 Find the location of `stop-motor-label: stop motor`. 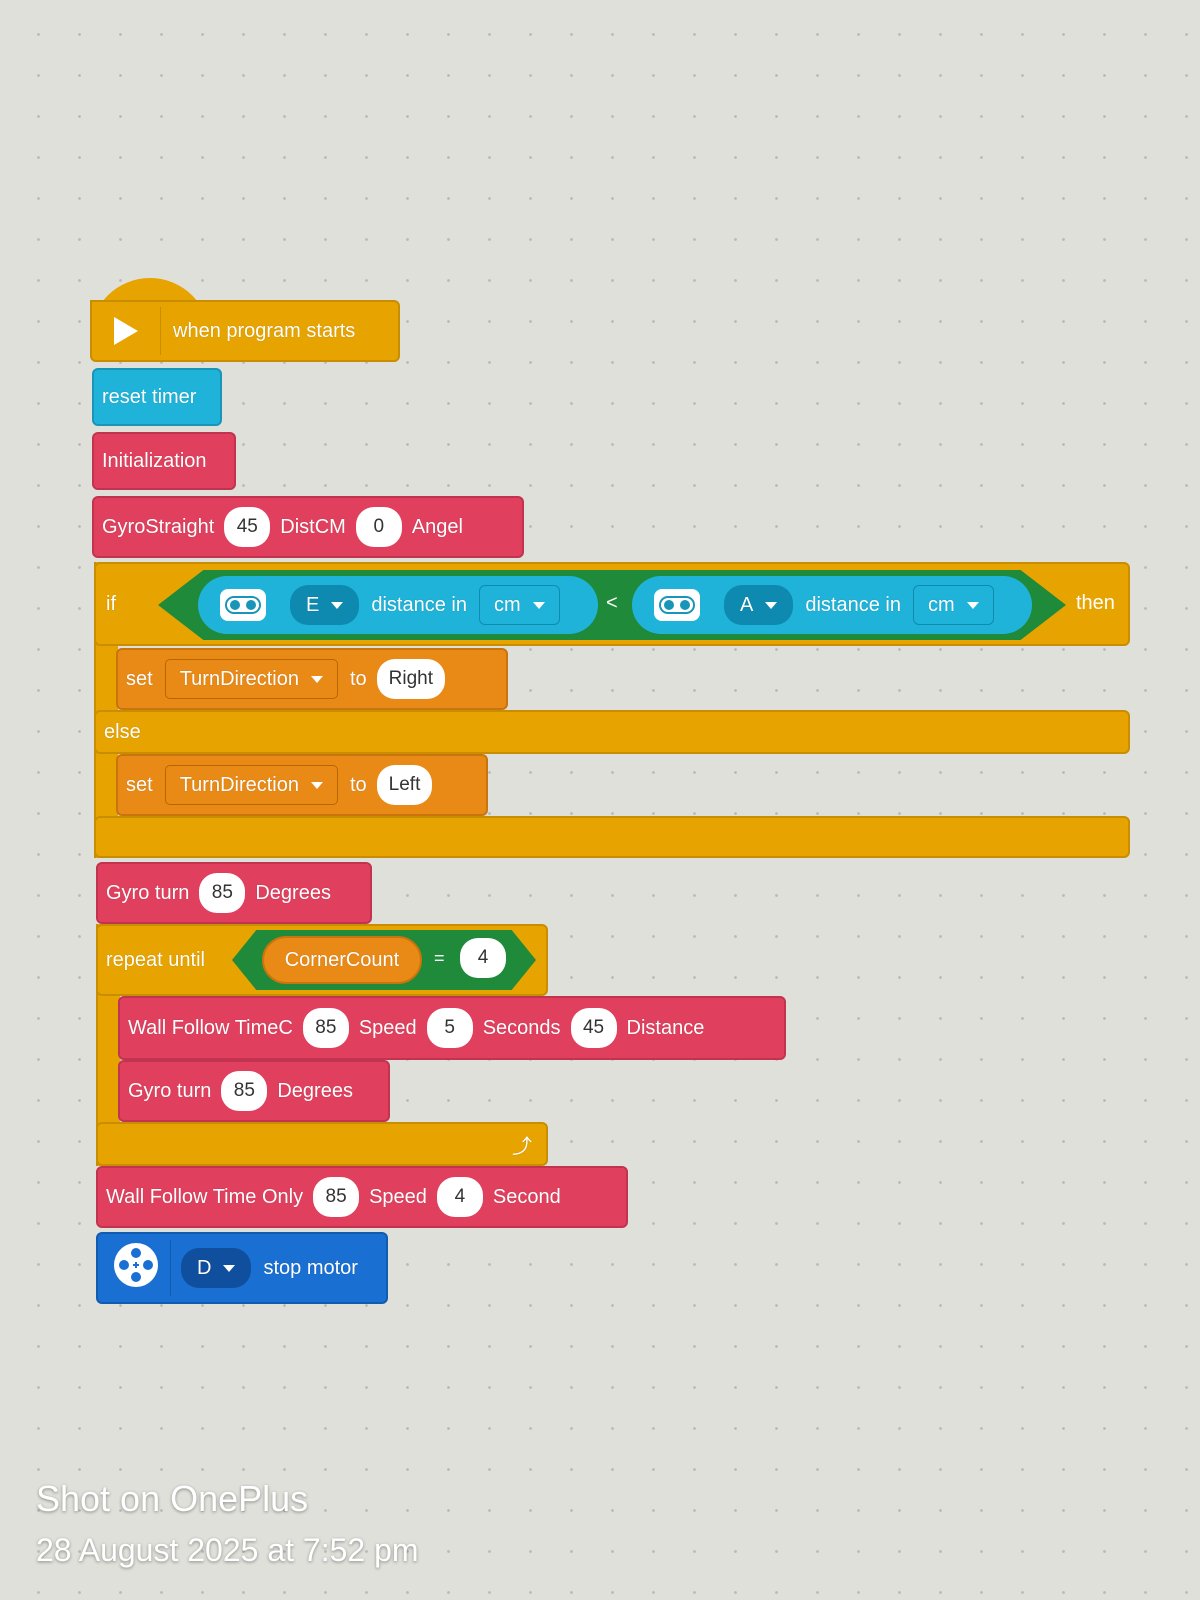

stop-motor-label: stop motor is located at coordinates (310, 1267).